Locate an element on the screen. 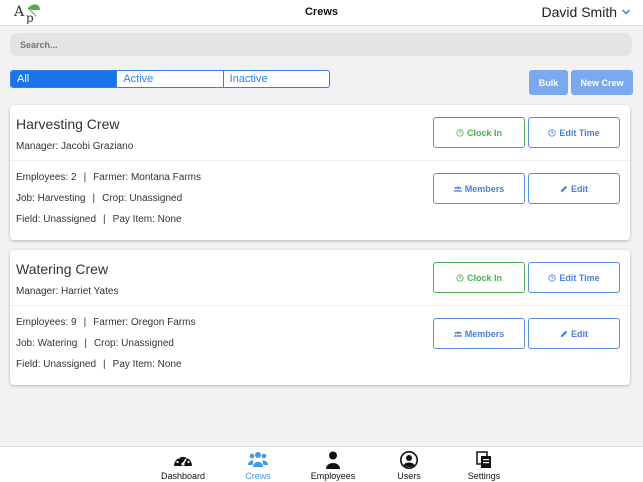 This screenshot has width=643, height=482. nav-settings: Settings is located at coordinates (484, 466).